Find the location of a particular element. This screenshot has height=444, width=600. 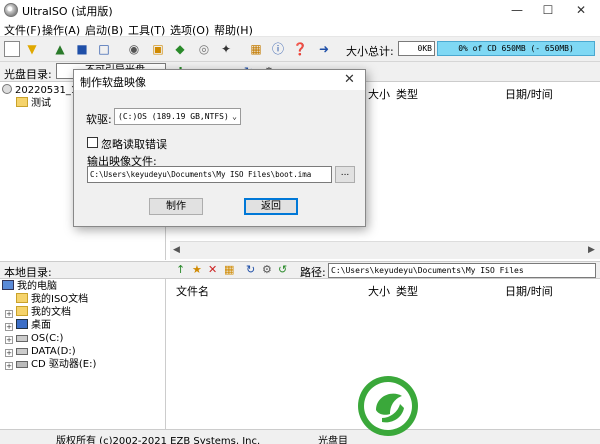

desktop-icon is located at coordinates (22, 324).